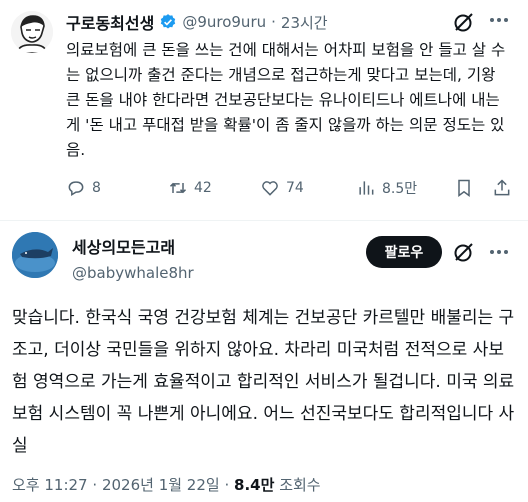  What do you see at coordinates (404, 252) in the screenshot?
I see `follow-button: 팔로우` at bounding box center [404, 252].